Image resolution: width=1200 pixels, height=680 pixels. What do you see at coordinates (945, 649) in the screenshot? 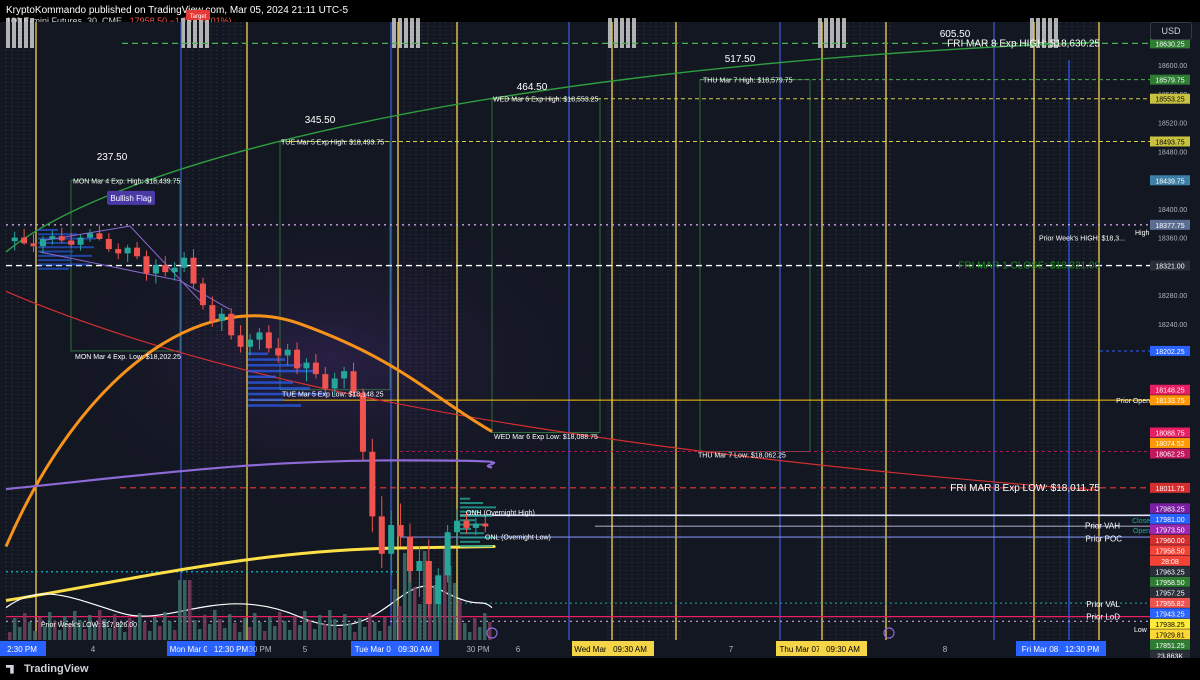
I see `time-tick-label: 8` at bounding box center [945, 649].